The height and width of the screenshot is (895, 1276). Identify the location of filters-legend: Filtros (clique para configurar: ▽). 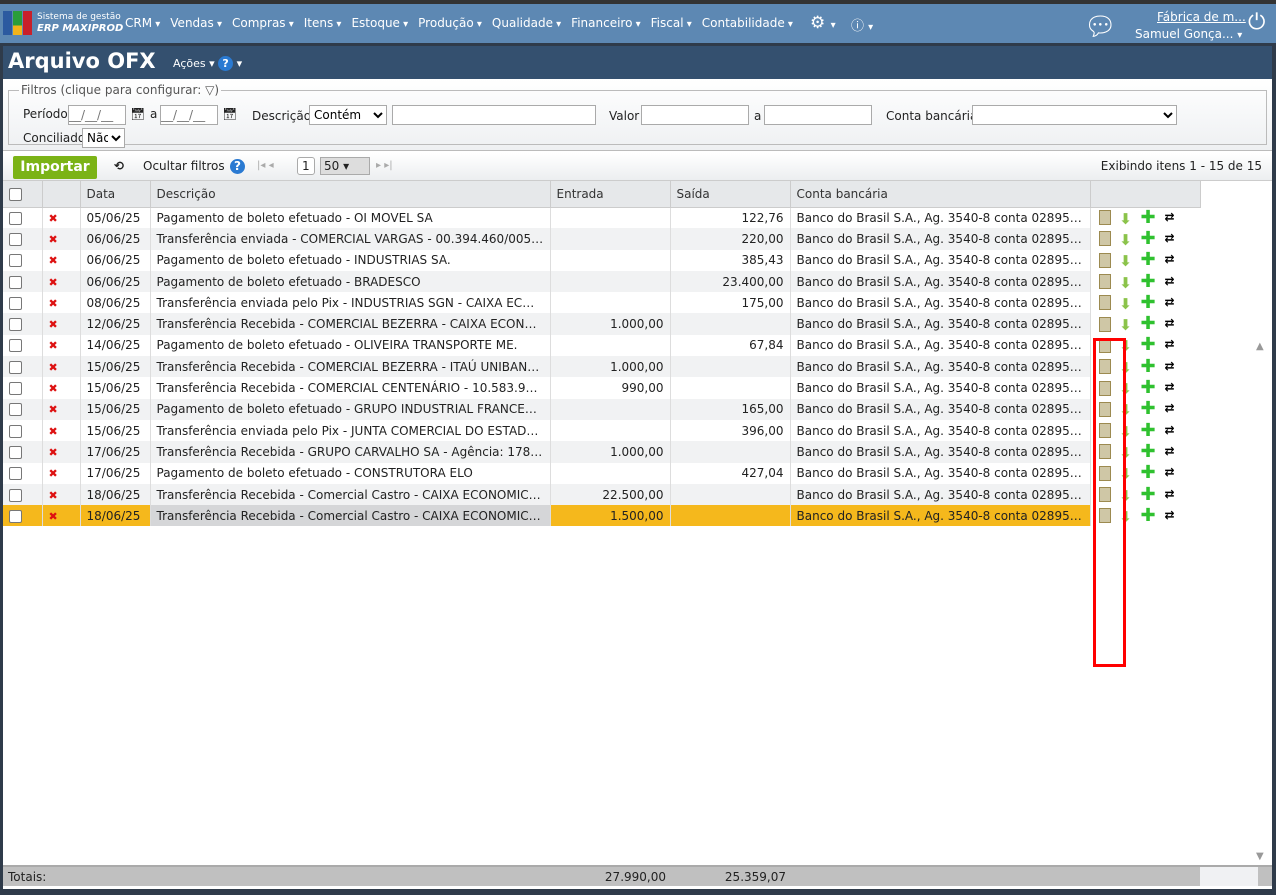
(120, 90).